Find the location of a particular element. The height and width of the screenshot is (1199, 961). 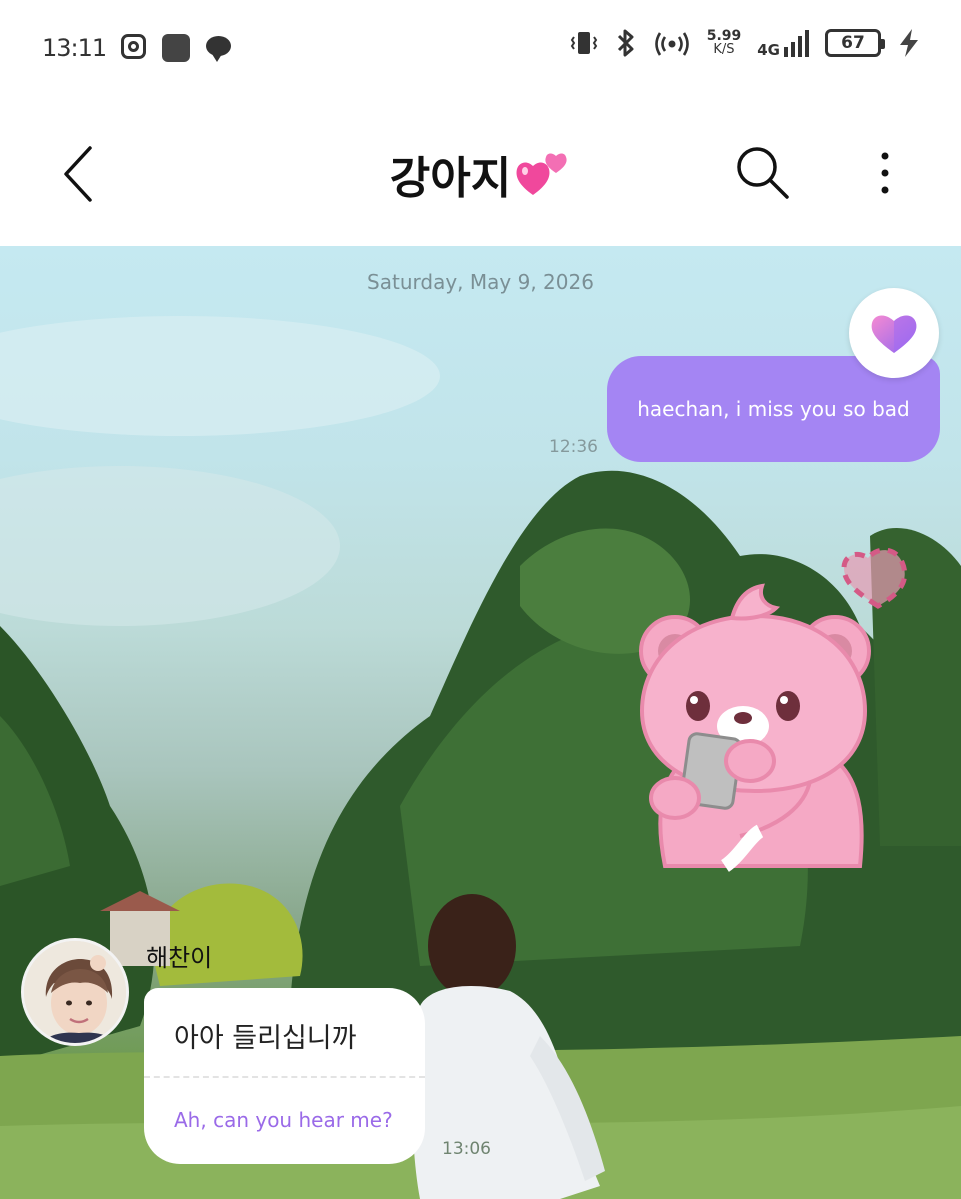

reaction-button is located at coordinates (894, 333).